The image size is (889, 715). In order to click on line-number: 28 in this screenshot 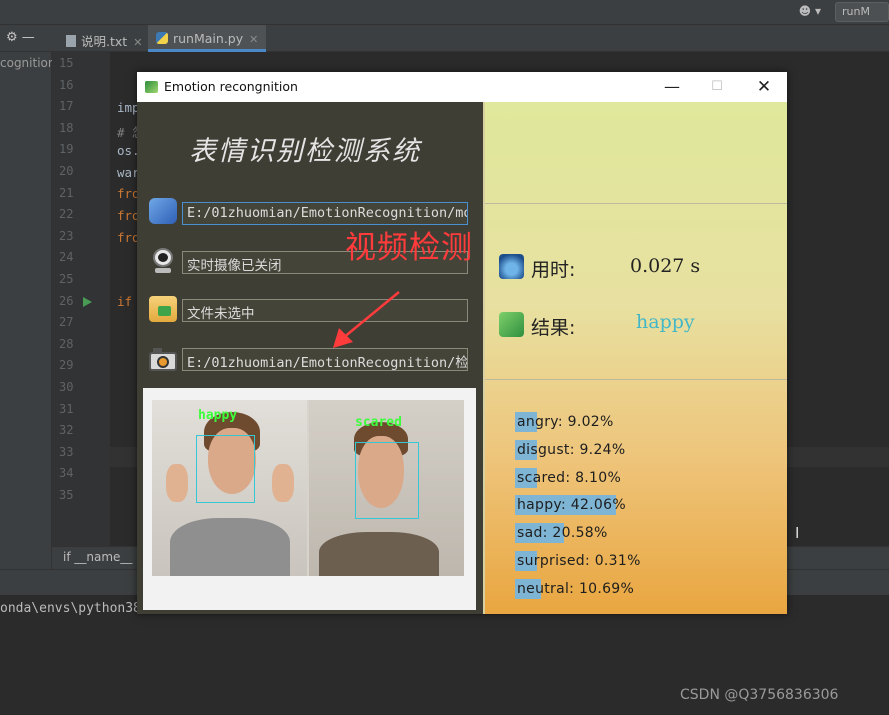, I will do `click(66, 343)`.